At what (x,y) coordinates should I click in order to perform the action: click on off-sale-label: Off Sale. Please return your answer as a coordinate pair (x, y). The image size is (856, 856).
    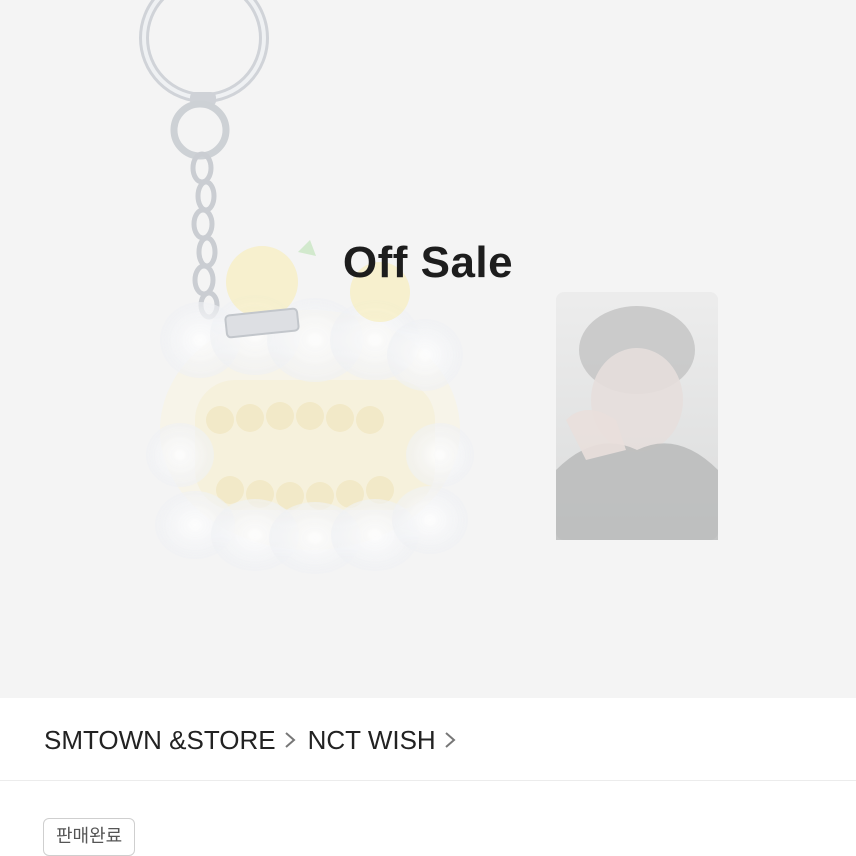
    Looking at the image, I should click on (428, 262).